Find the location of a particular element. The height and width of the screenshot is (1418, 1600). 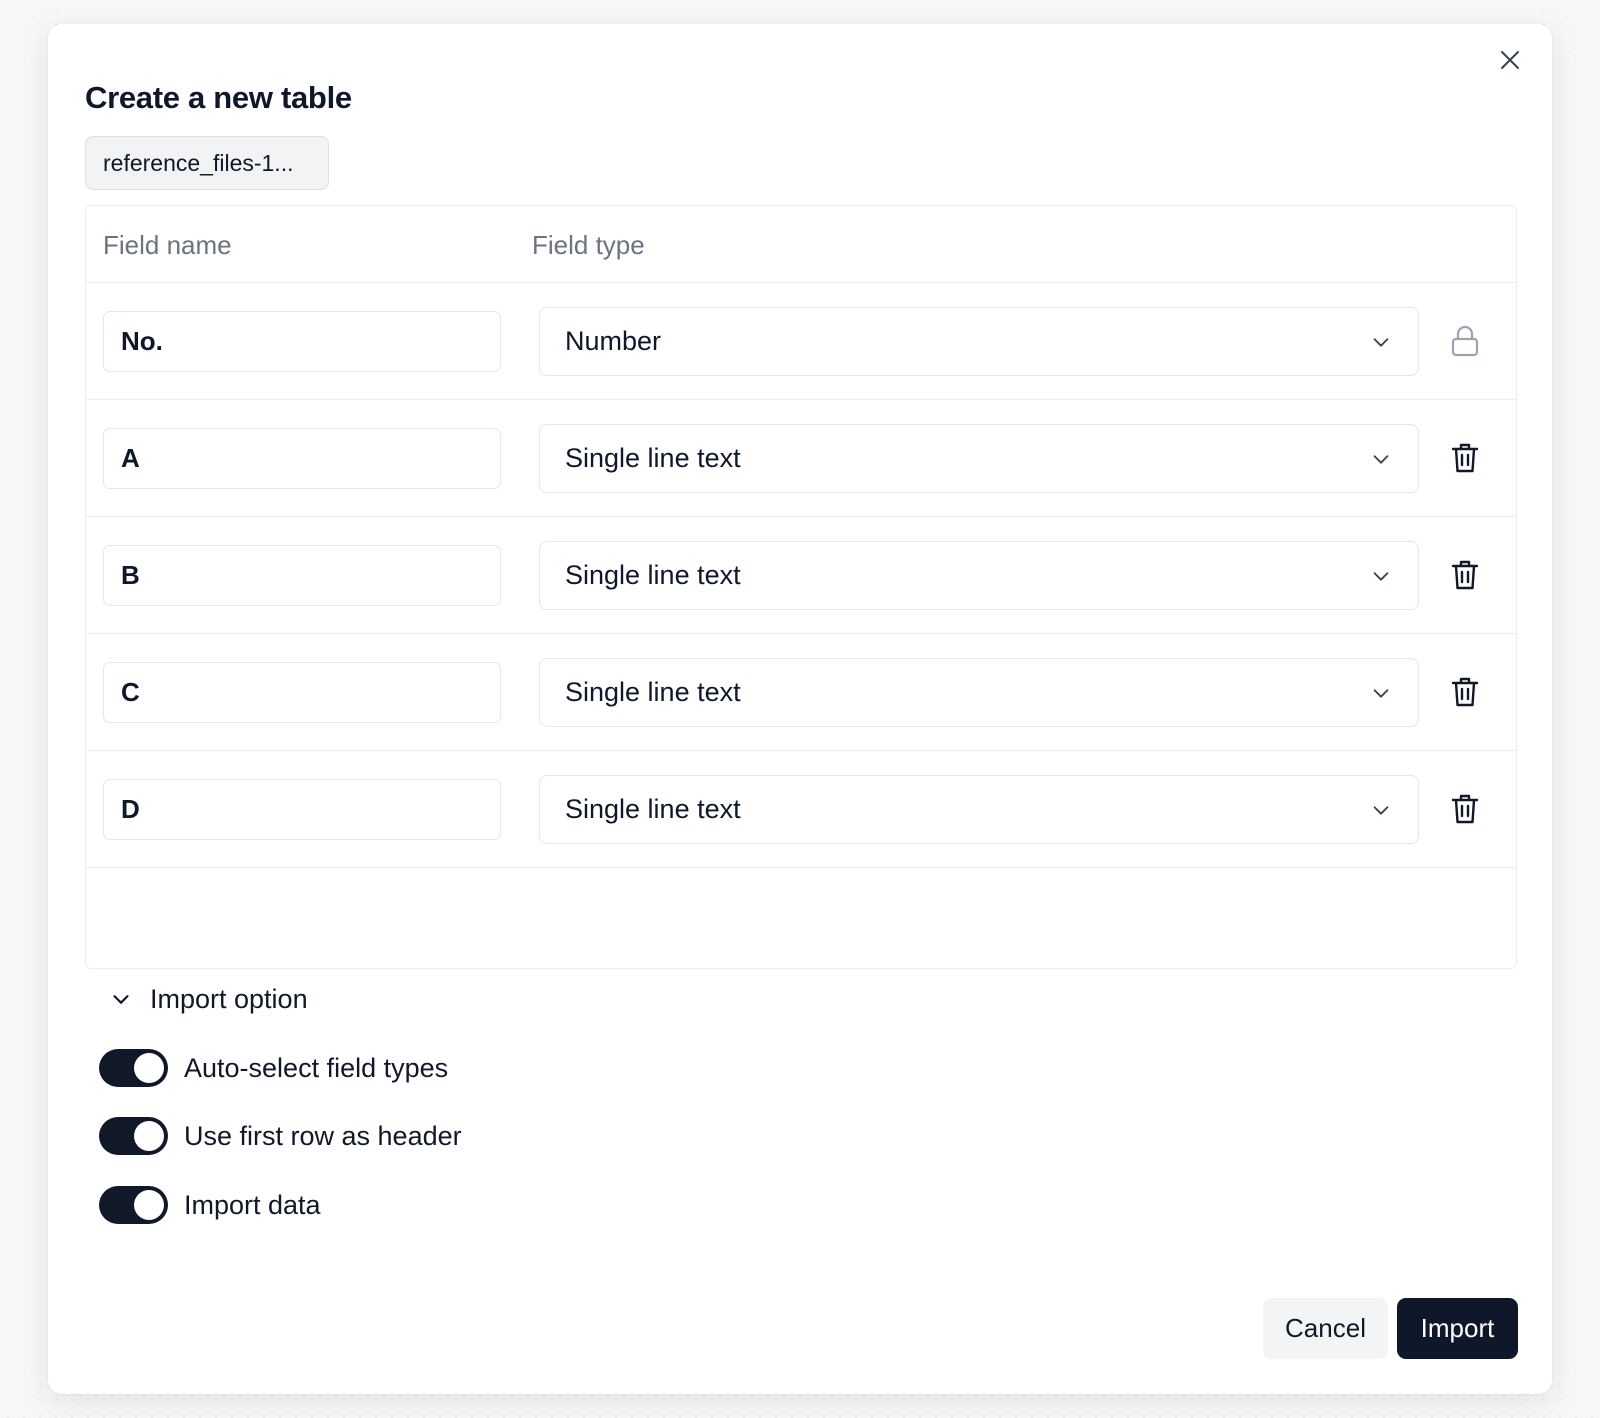

import-button: Import is located at coordinates (1457, 1328).